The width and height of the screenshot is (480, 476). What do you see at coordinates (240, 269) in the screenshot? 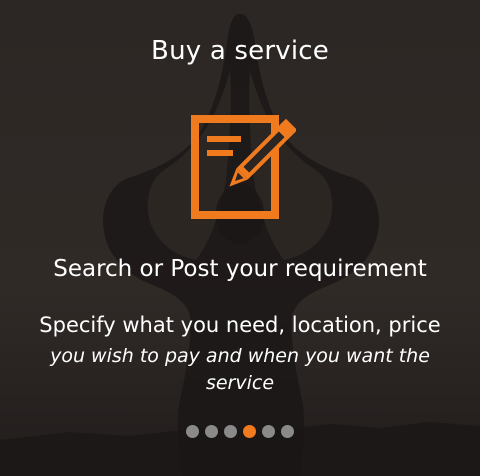
I see `slide-headline: Search or Post your requirement` at bounding box center [240, 269].